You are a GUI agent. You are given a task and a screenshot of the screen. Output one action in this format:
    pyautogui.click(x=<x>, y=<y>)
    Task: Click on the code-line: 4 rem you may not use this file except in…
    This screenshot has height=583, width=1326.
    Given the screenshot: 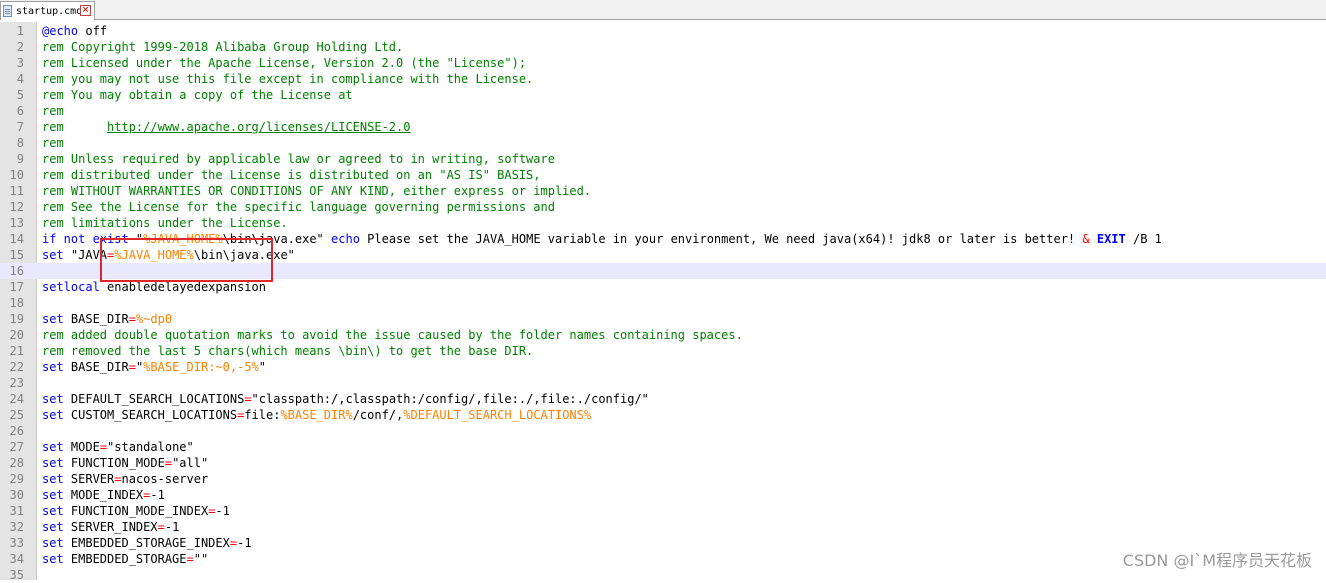 What is the action you would take?
    pyautogui.click(x=663, y=79)
    